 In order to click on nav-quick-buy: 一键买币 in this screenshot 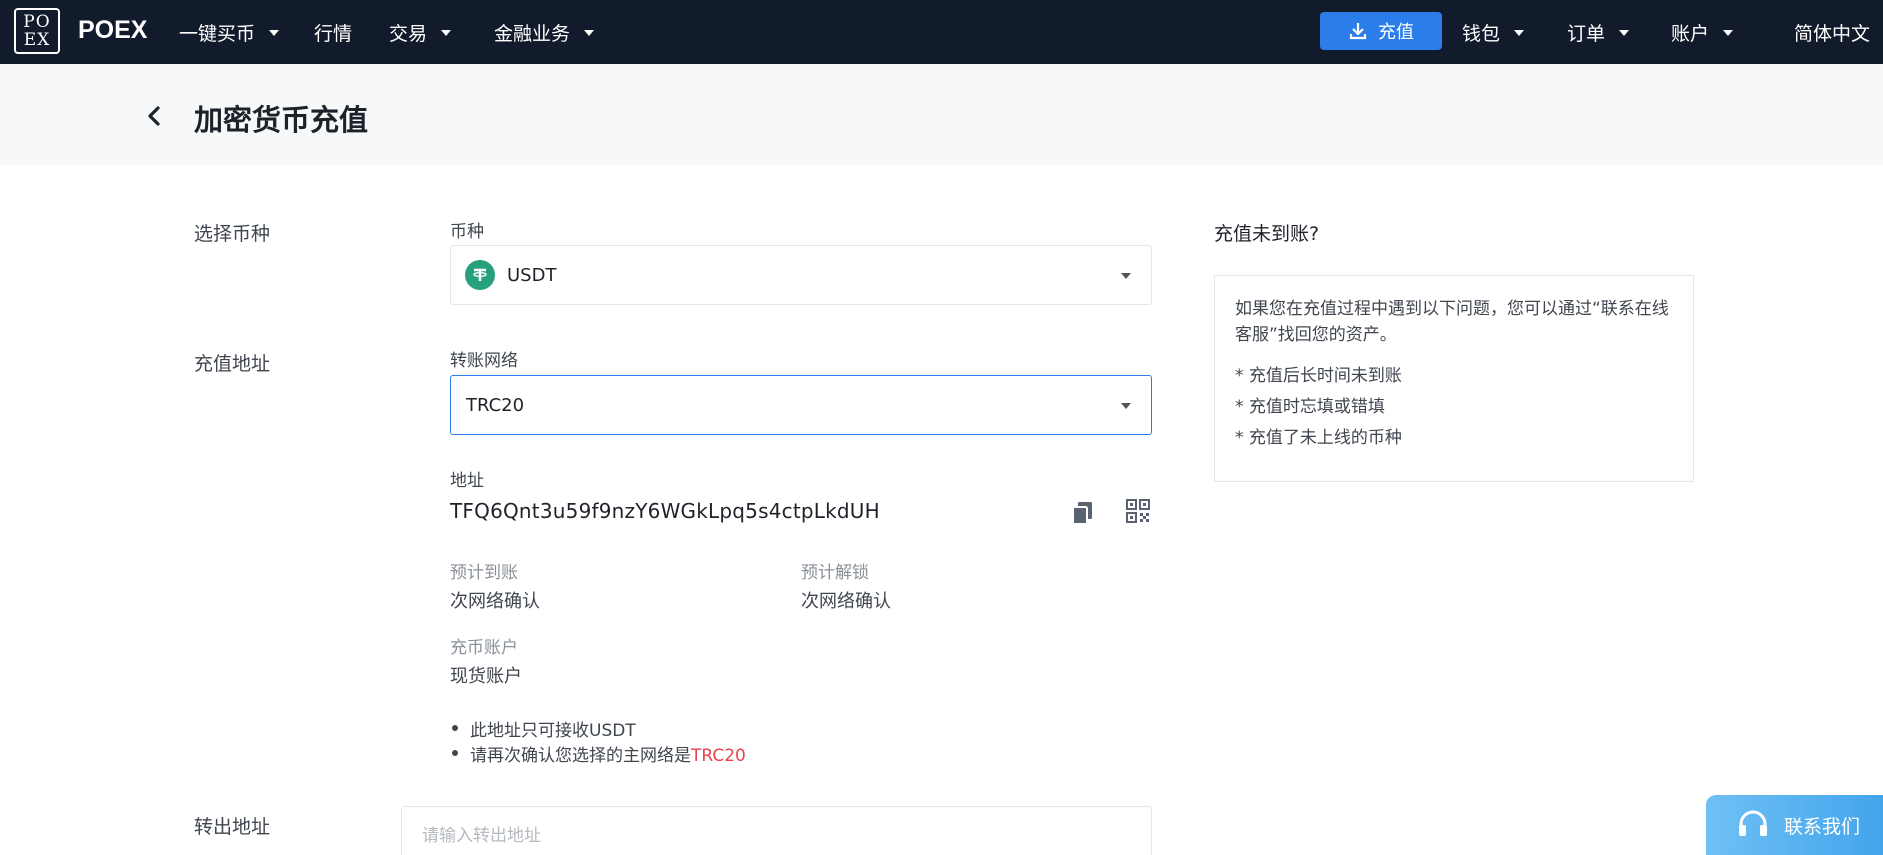, I will do `click(229, 32)`.